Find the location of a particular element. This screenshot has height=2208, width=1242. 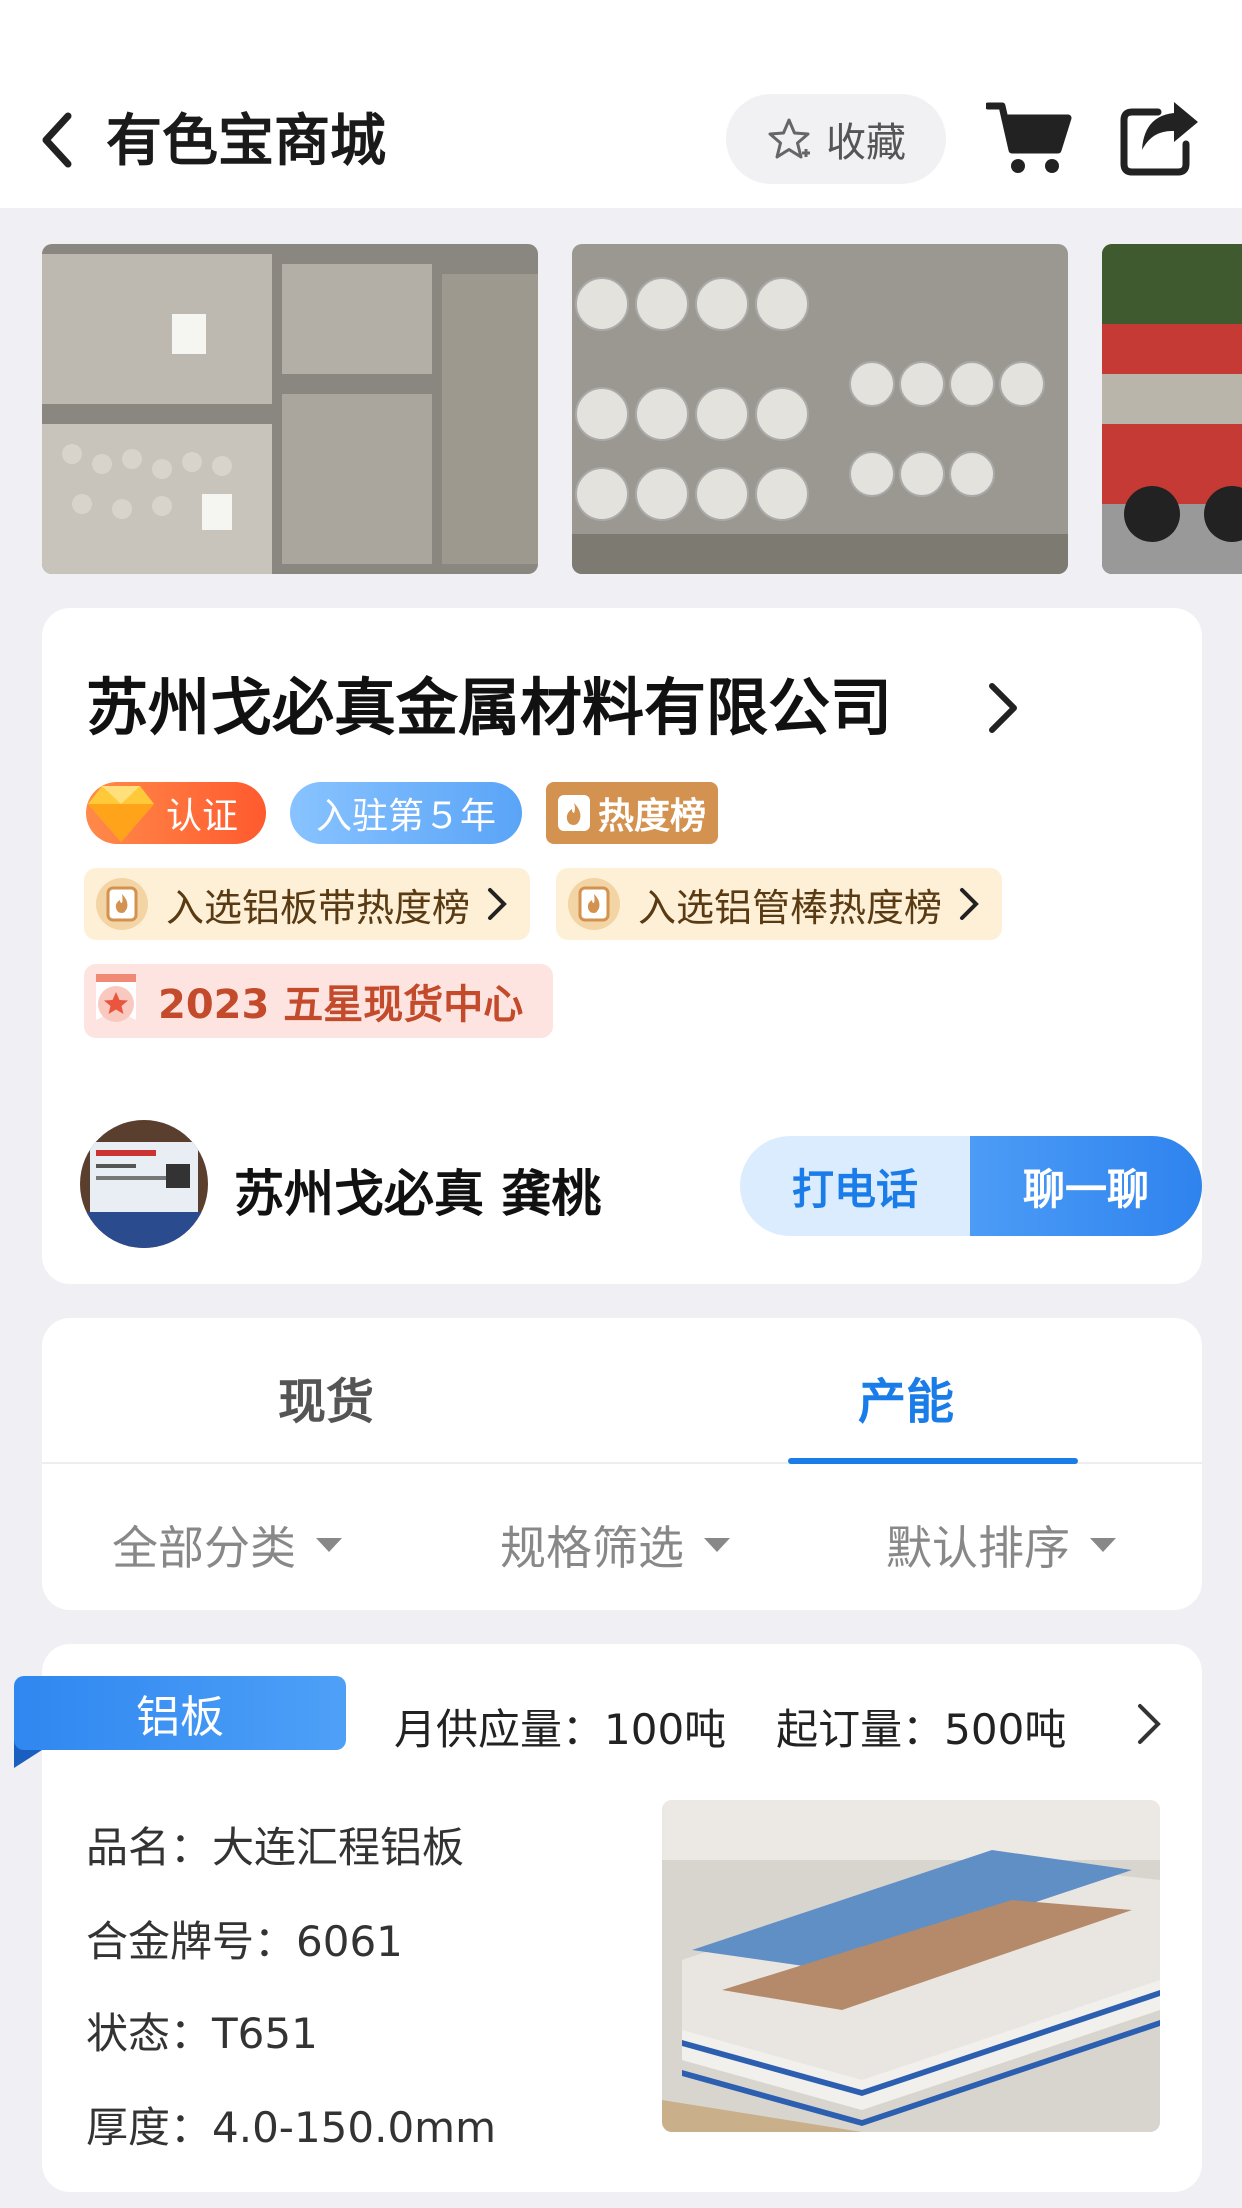

spec-filter: 规格筛选 is located at coordinates (616, 1545).